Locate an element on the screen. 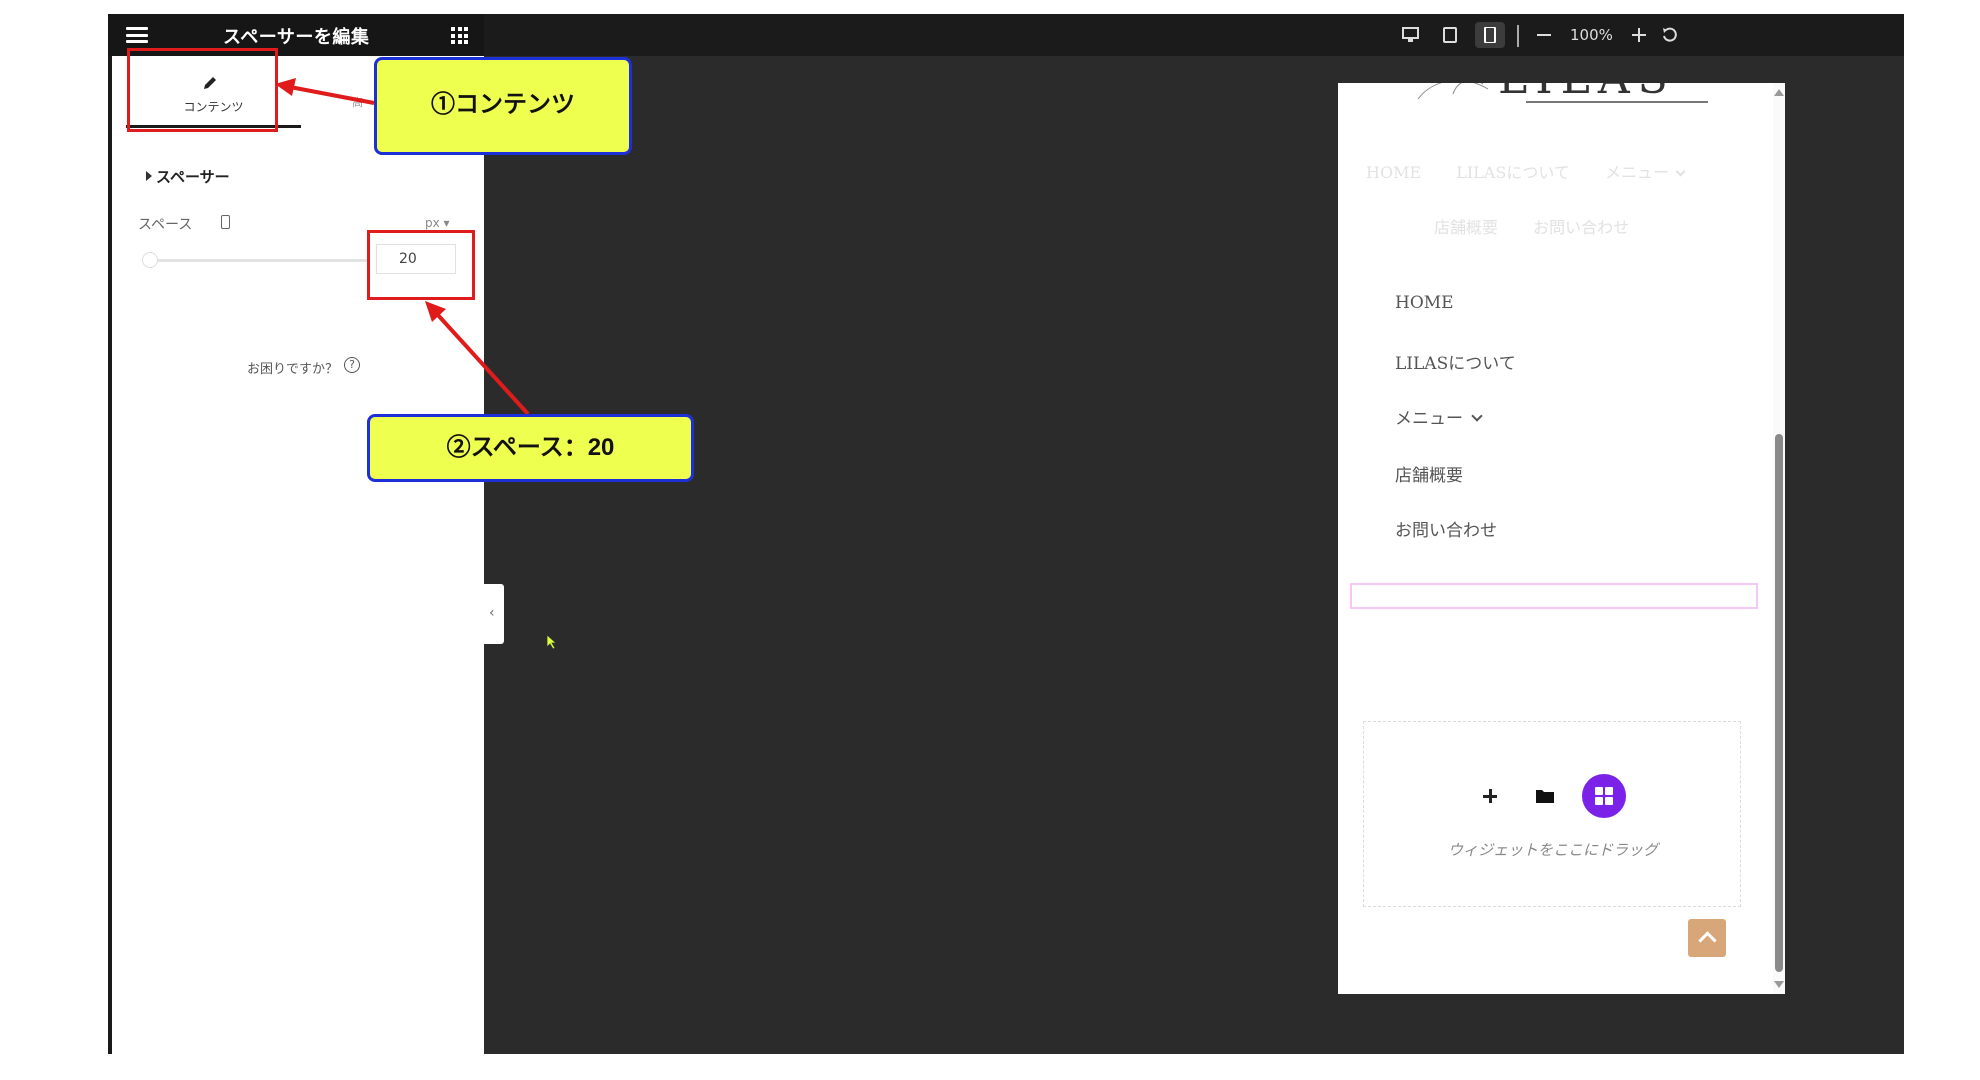  callout-space: ②スペース：20 is located at coordinates (530, 448).